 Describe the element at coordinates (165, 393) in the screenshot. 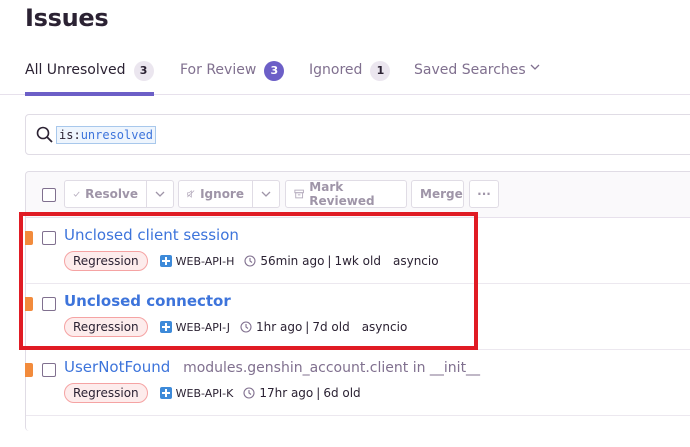

I see `project-icon` at that location.